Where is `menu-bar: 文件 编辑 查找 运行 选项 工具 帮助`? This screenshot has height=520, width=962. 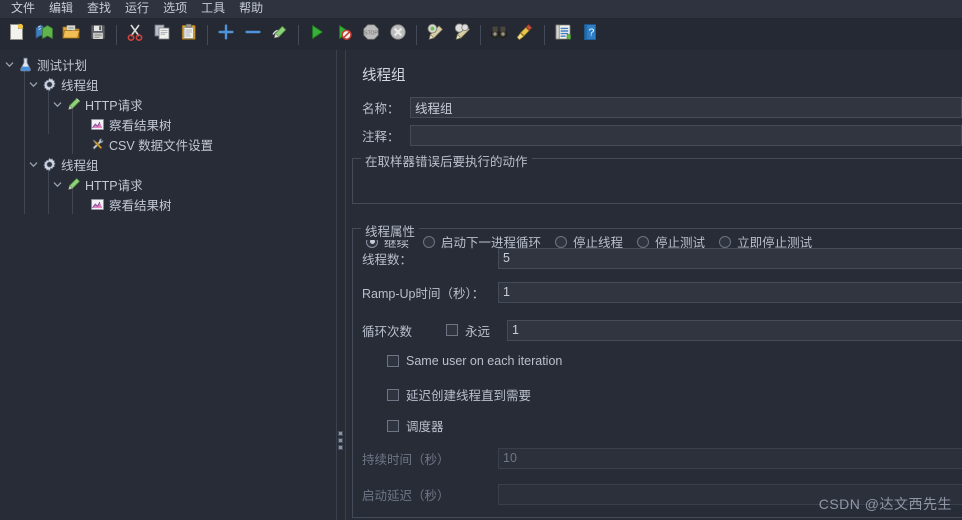
menu-bar: 文件 编辑 查找 运行 选项 工具 帮助 is located at coordinates (481, 9).